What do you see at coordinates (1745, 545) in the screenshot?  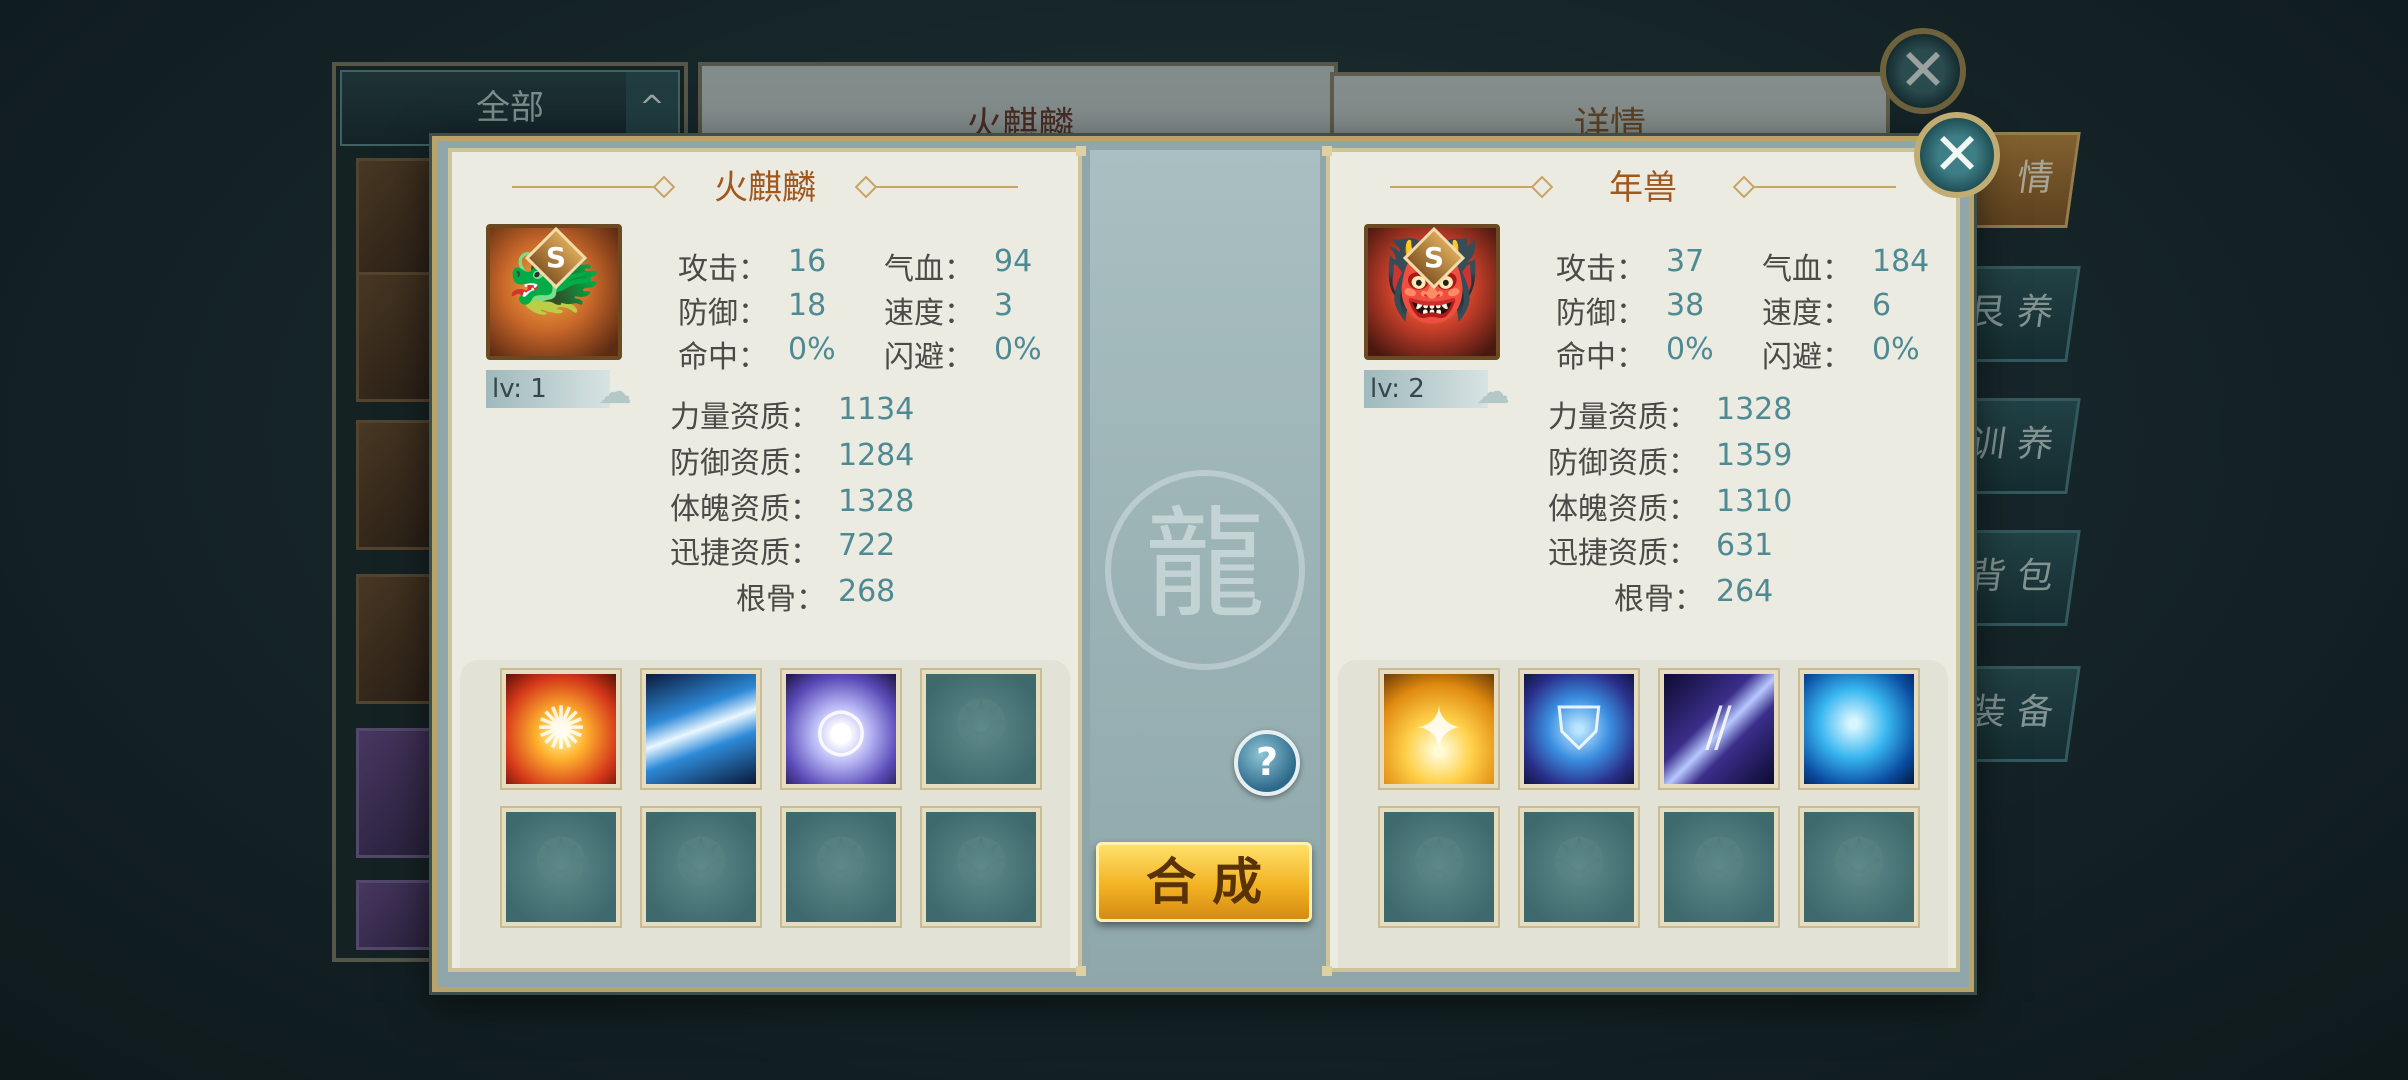 I see `agility-aptitude-value: 631` at bounding box center [1745, 545].